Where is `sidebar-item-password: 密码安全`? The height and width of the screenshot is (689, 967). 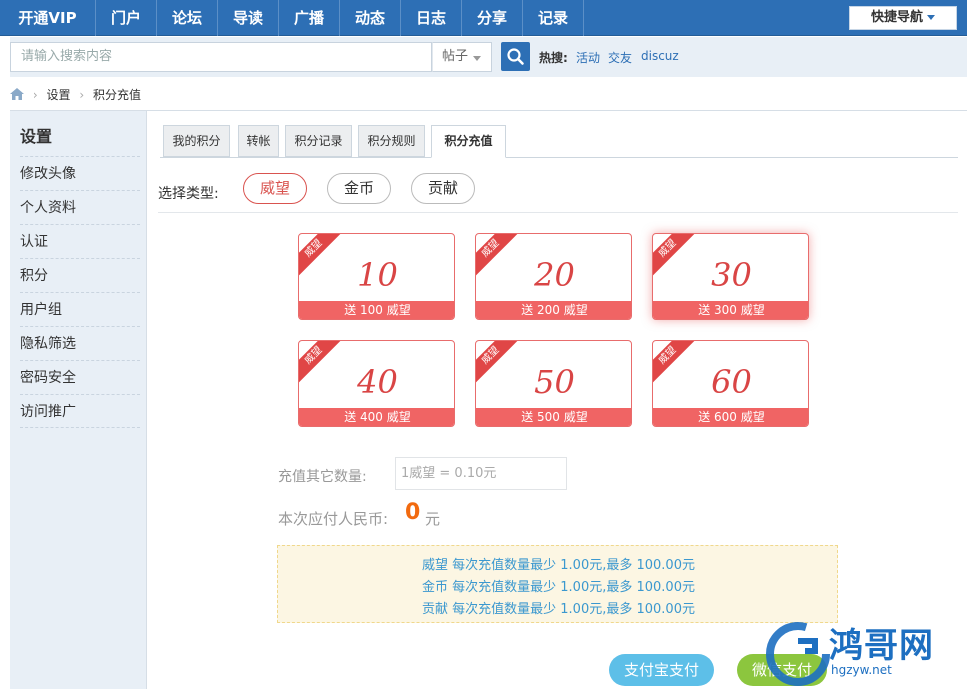 sidebar-item-password: 密码安全 is located at coordinates (80, 377).